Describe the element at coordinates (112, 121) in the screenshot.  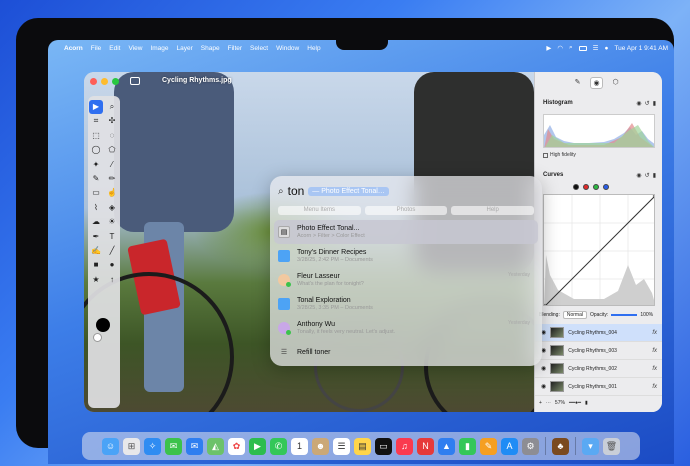
I see `move-tool-icon: ✣` at that location.